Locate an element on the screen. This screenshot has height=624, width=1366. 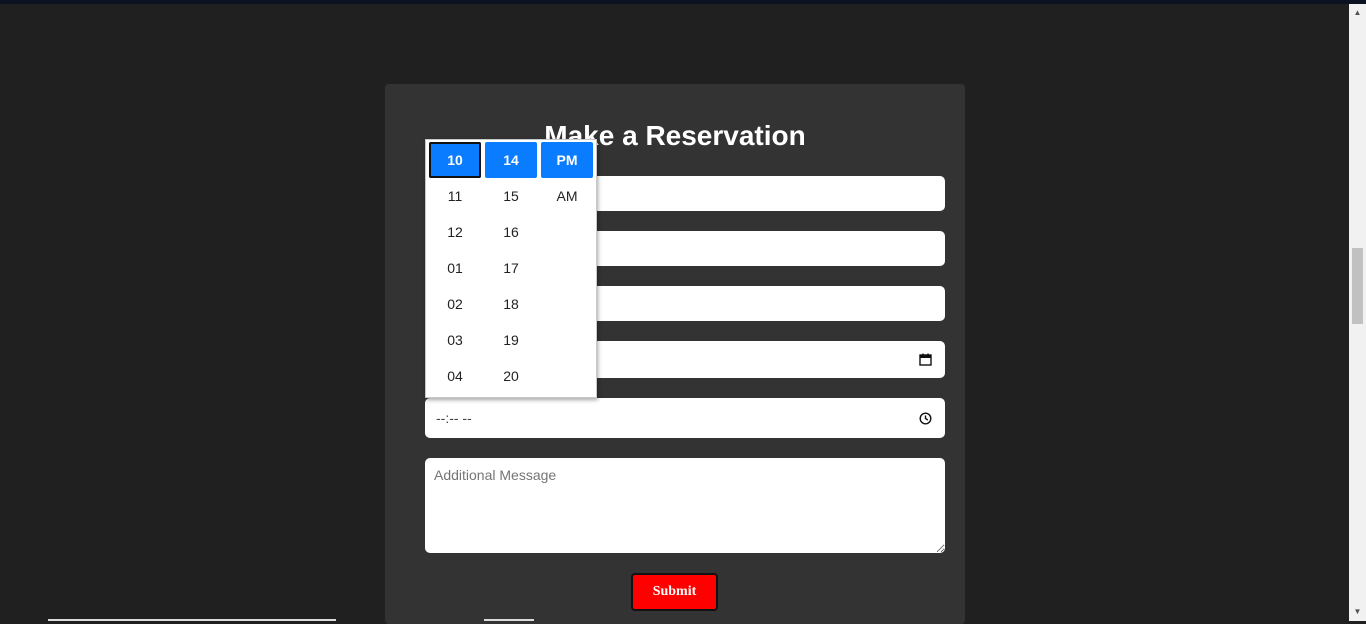
scrollbar-thumb is located at coordinates (1357, 286).